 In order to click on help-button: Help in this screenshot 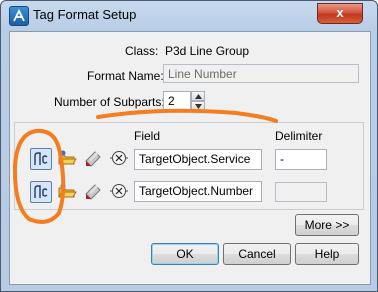, I will do `click(327, 254)`.